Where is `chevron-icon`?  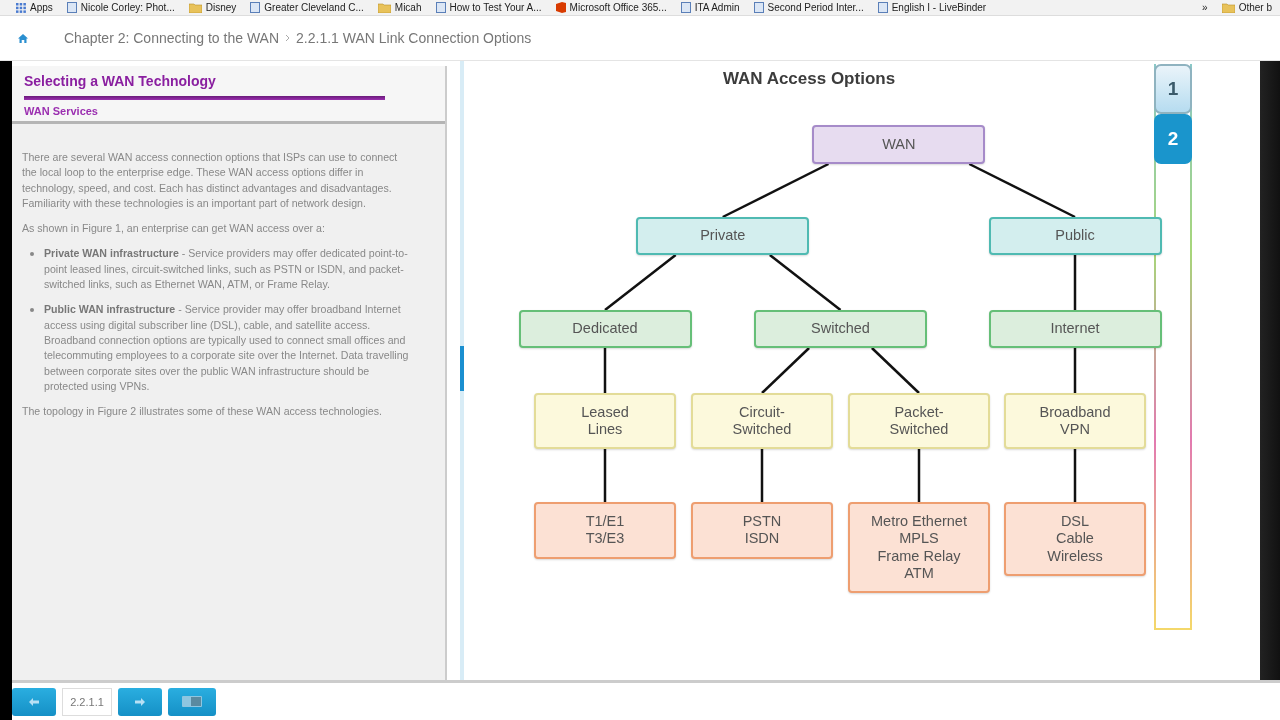
chevron-icon is located at coordinates (288, 38).